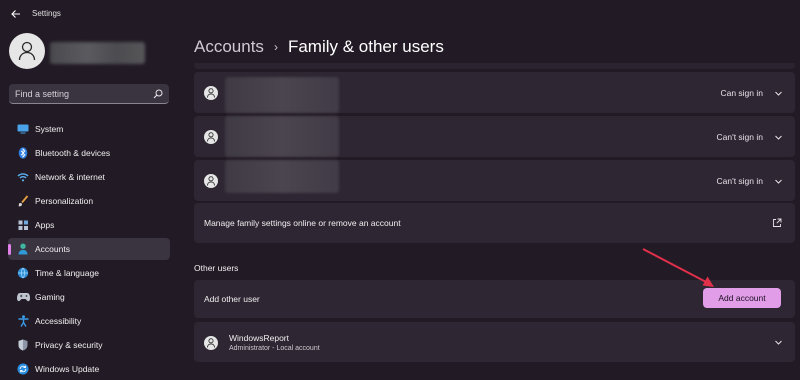 The width and height of the screenshot is (800, 380). What do you see at coordinates (46, 13) in the screenshot?
I see `app-title: Settings` at bounding box center [46, 13].